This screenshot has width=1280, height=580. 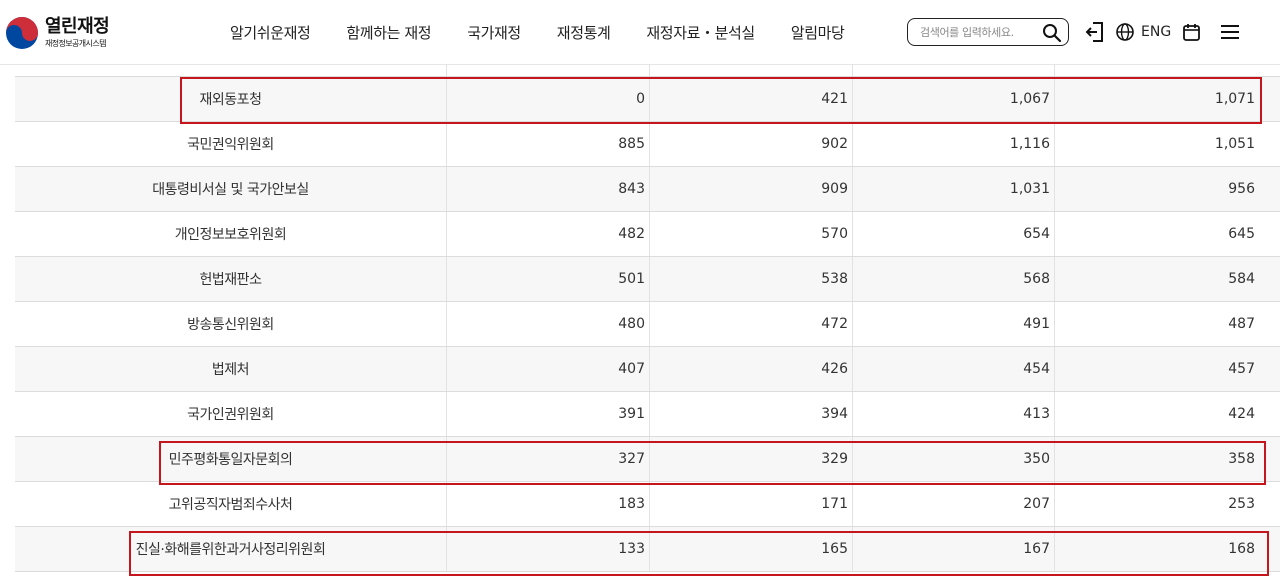 I want to click on value-cell: 165, so click(x=751, y=549).